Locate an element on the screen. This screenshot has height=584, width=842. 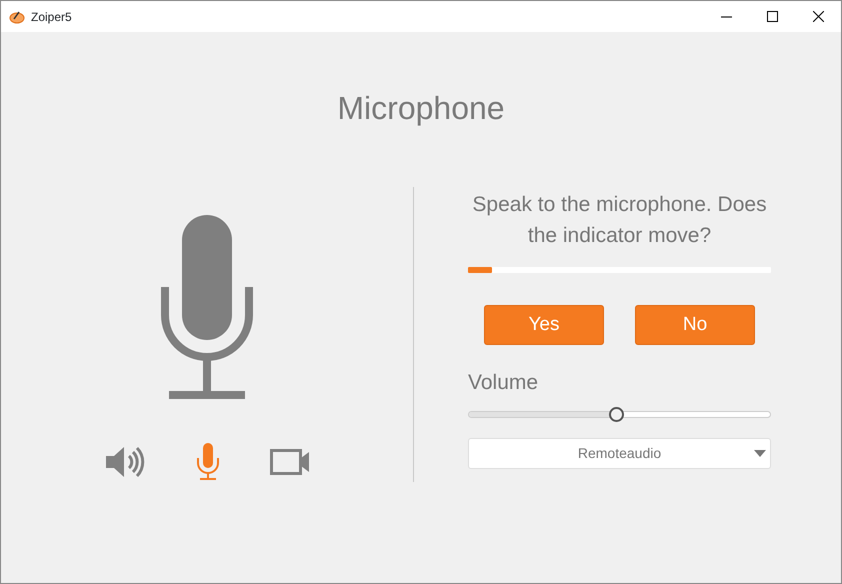
question-text: Speak to the microphone. Does the indicator move? is located at coordinates (619, 220).